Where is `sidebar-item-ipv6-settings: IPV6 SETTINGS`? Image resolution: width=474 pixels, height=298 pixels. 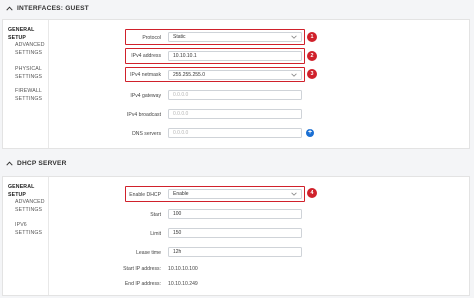
sidebar-item-ipv6-settings: IPV6 SETTINGS is located at coordinates (31, 229).